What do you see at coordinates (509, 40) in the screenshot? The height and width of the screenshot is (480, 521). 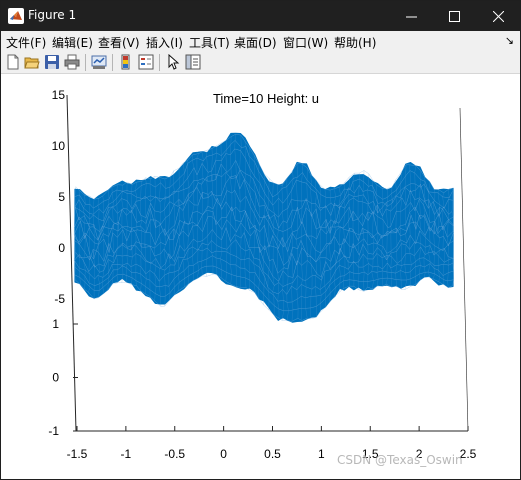 I see `dock-arrow-icon: ↘` at bounding box center [509, 40].